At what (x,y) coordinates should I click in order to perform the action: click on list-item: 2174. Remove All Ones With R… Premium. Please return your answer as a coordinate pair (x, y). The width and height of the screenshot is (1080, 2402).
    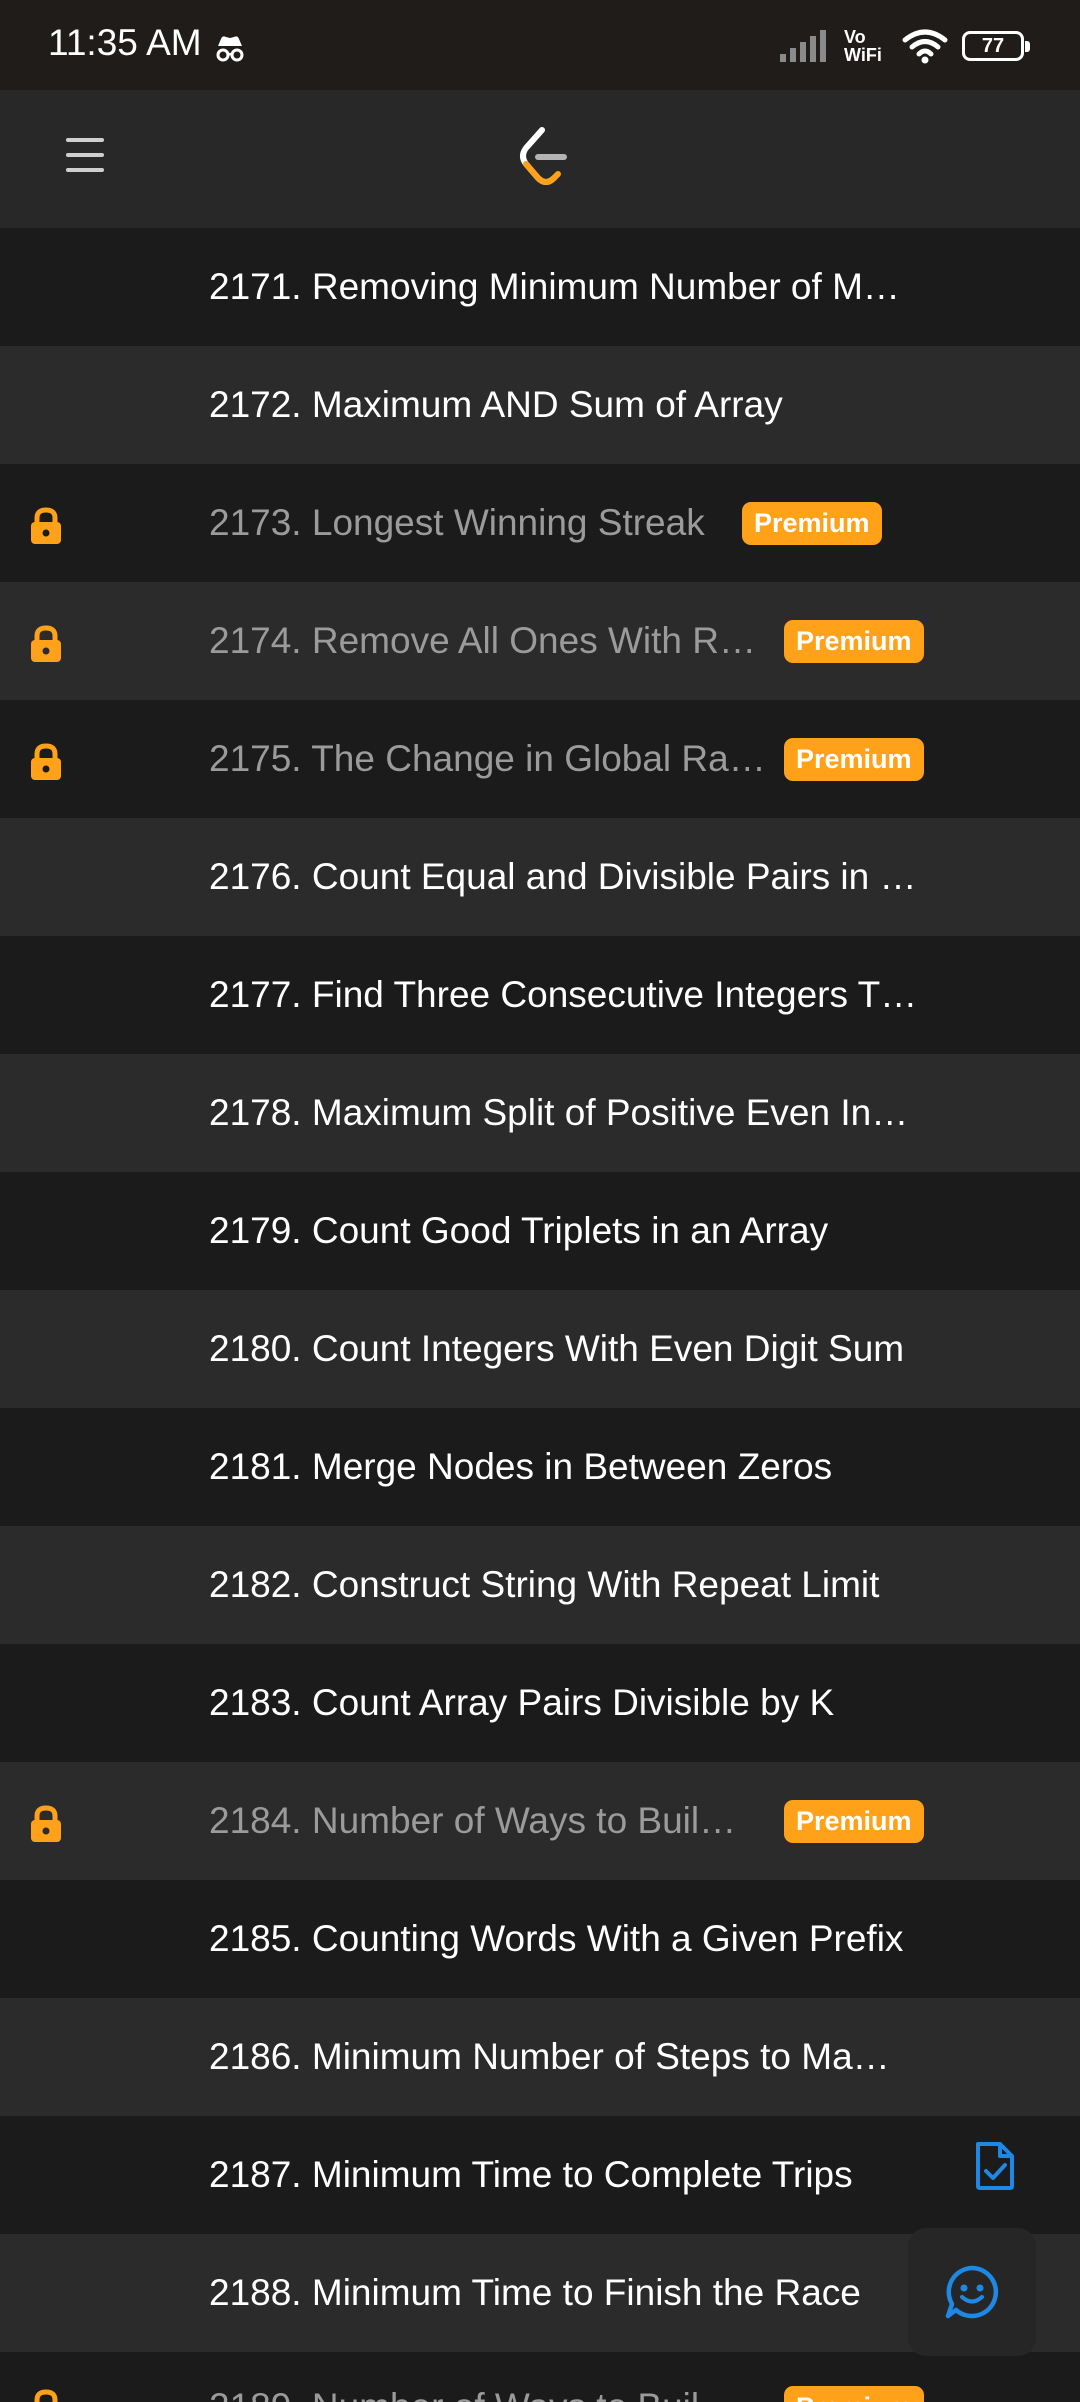
    Looking at the image, I should click on (540, 641).